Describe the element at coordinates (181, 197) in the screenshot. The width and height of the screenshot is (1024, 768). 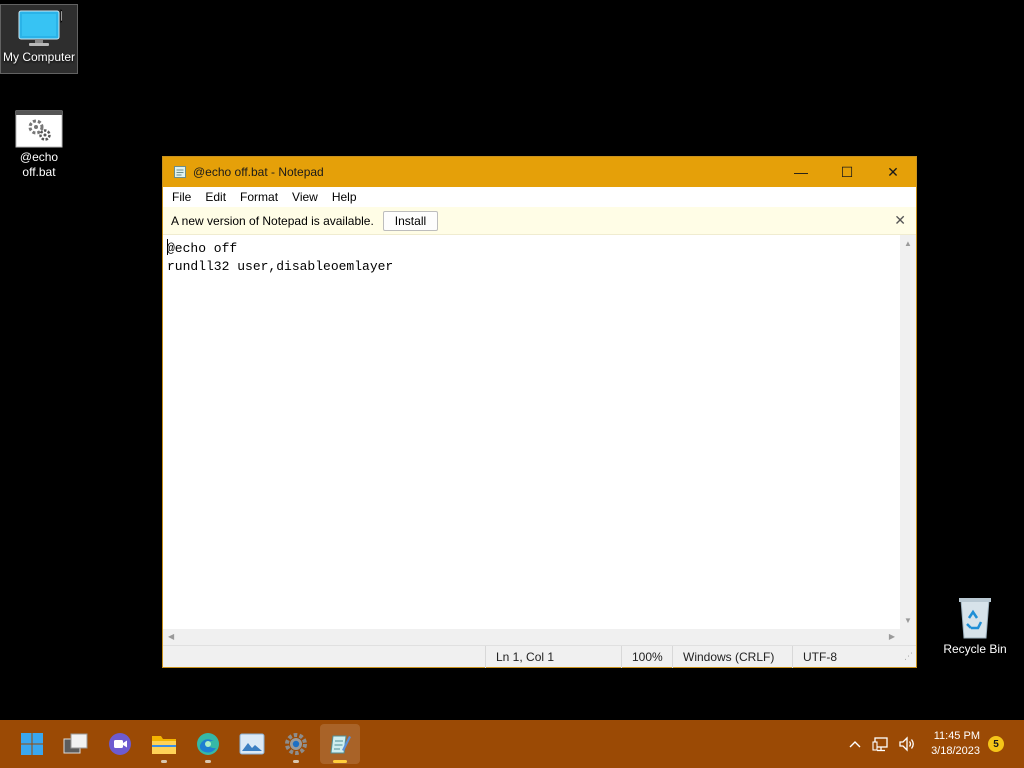
I see `menu-file: File` at that location.